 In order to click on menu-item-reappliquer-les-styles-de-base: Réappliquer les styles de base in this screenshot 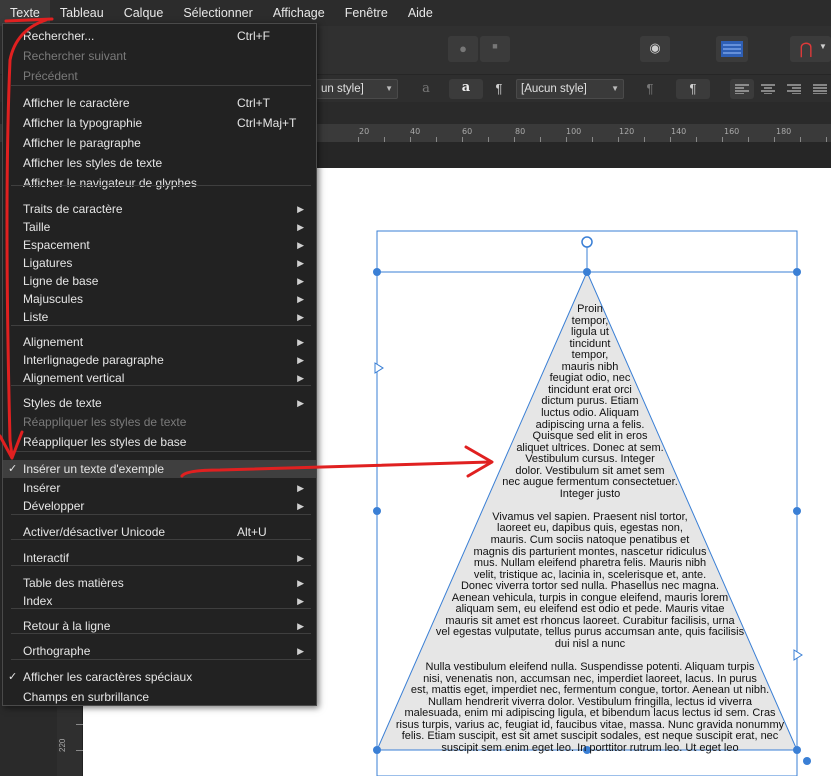, I will do `click(159, 442)`.